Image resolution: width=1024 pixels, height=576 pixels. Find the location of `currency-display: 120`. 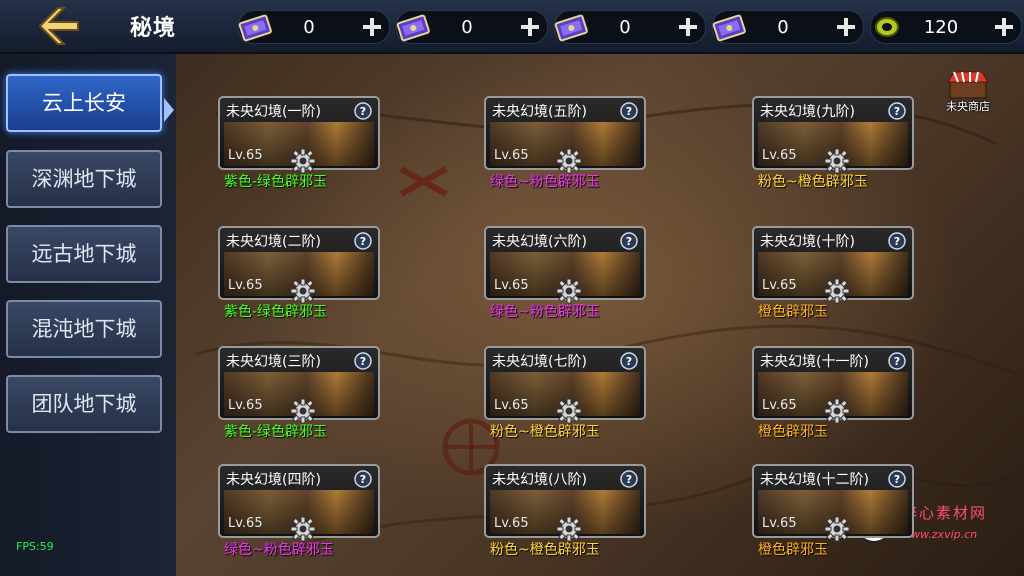

currency-display: 120 is located at coordinates (946, 27).